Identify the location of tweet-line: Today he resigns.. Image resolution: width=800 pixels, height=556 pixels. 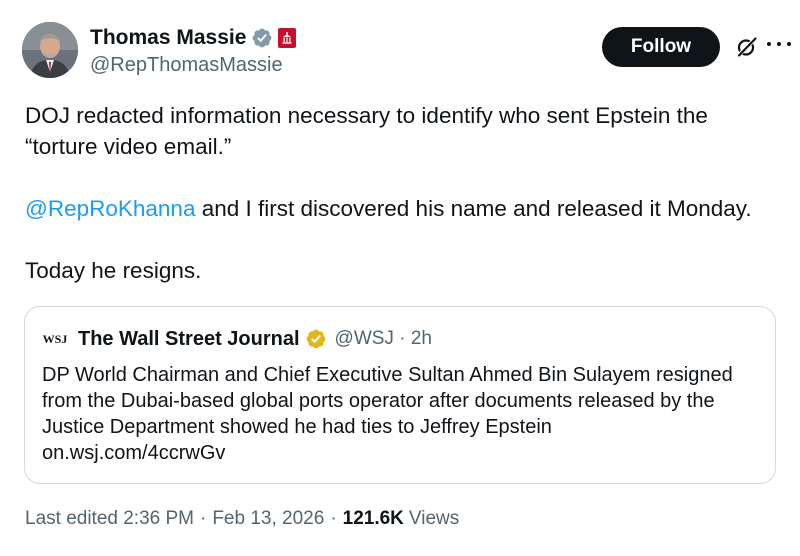
(113, 270).